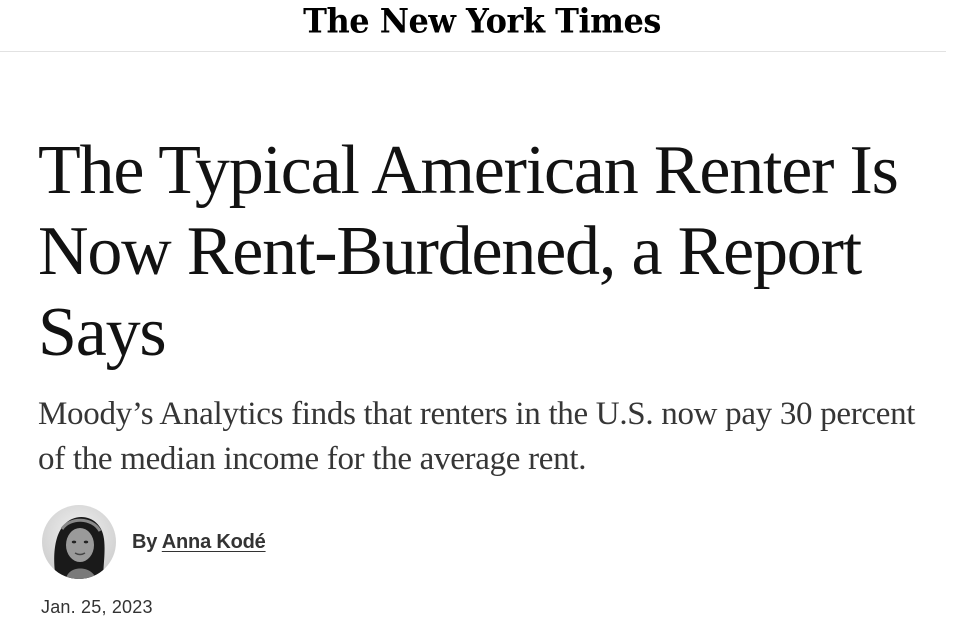  I want to click on author-photo-icon, so click(79, 542).